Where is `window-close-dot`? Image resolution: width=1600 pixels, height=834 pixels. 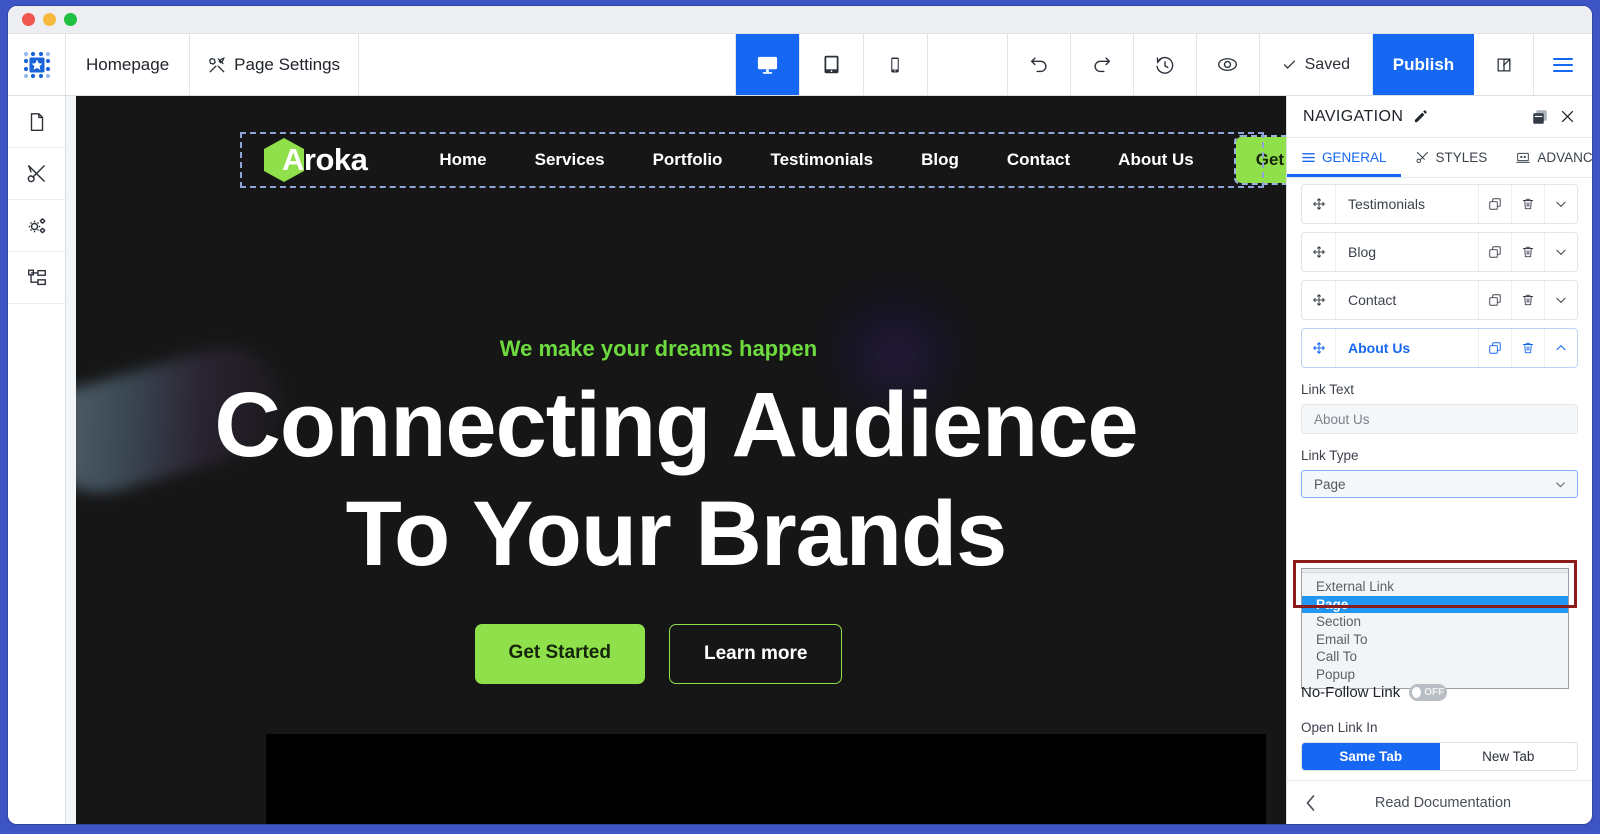 window-close-dot is located at coordinates (28, 19).